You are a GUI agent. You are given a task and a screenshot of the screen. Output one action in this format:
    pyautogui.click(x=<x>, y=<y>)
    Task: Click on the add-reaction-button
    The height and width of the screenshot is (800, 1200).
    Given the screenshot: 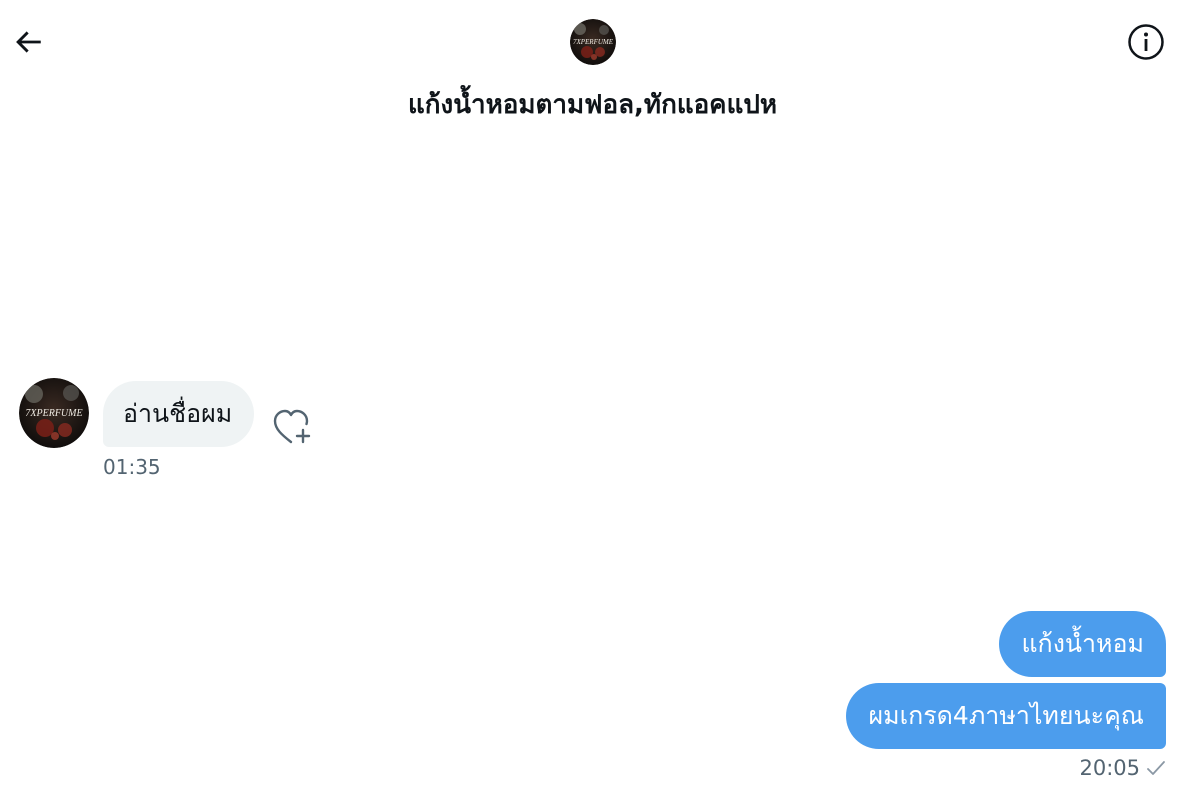 What is the action you would take?
    pyautogui.click(x=294, y=428)
    